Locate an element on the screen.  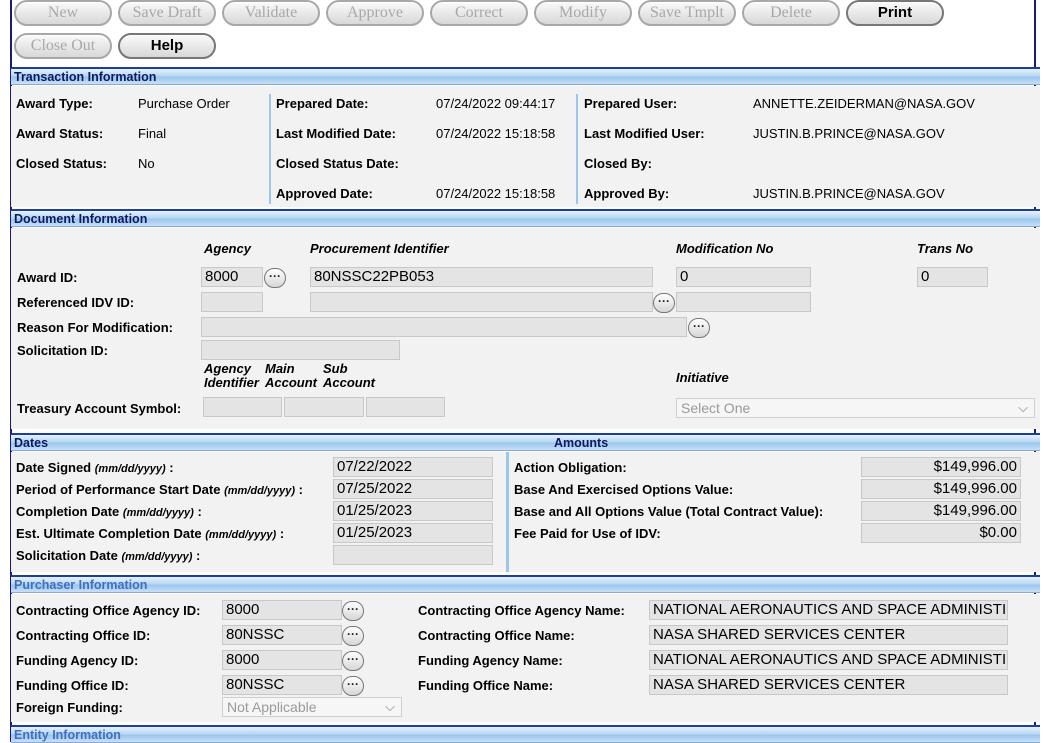
tas-main-account-field is located at coordinates (324, 407).